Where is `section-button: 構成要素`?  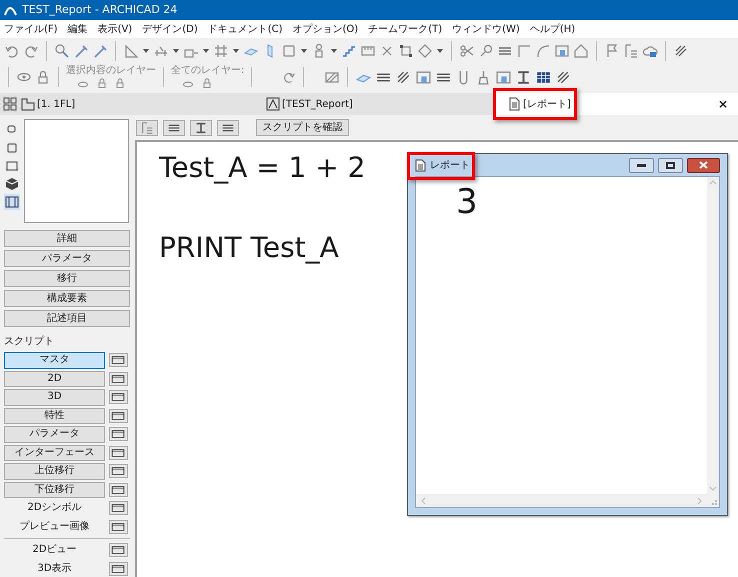
section-button: 構成要素 is located at coordinates (67, 298).